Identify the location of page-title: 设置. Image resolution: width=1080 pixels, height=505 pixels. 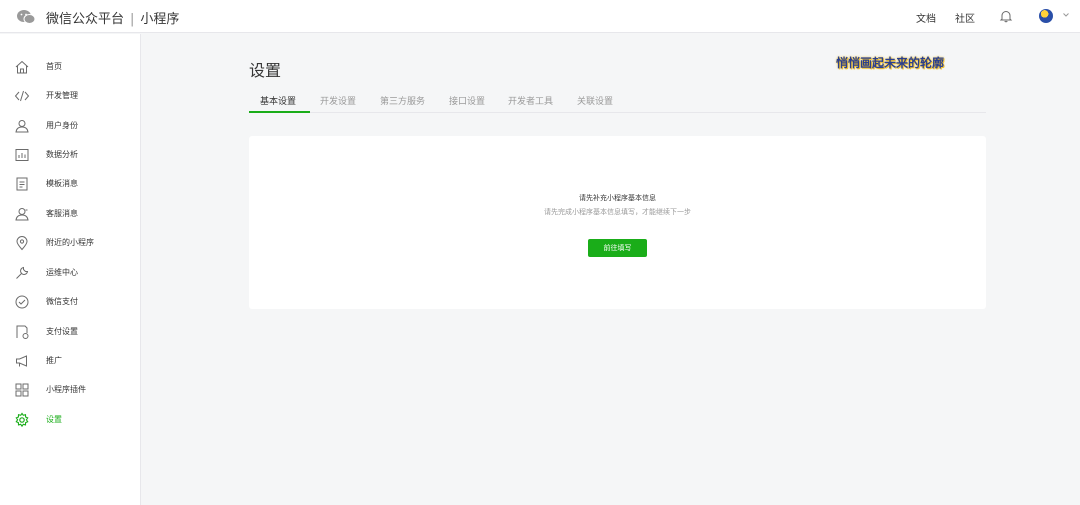
(265, 70).